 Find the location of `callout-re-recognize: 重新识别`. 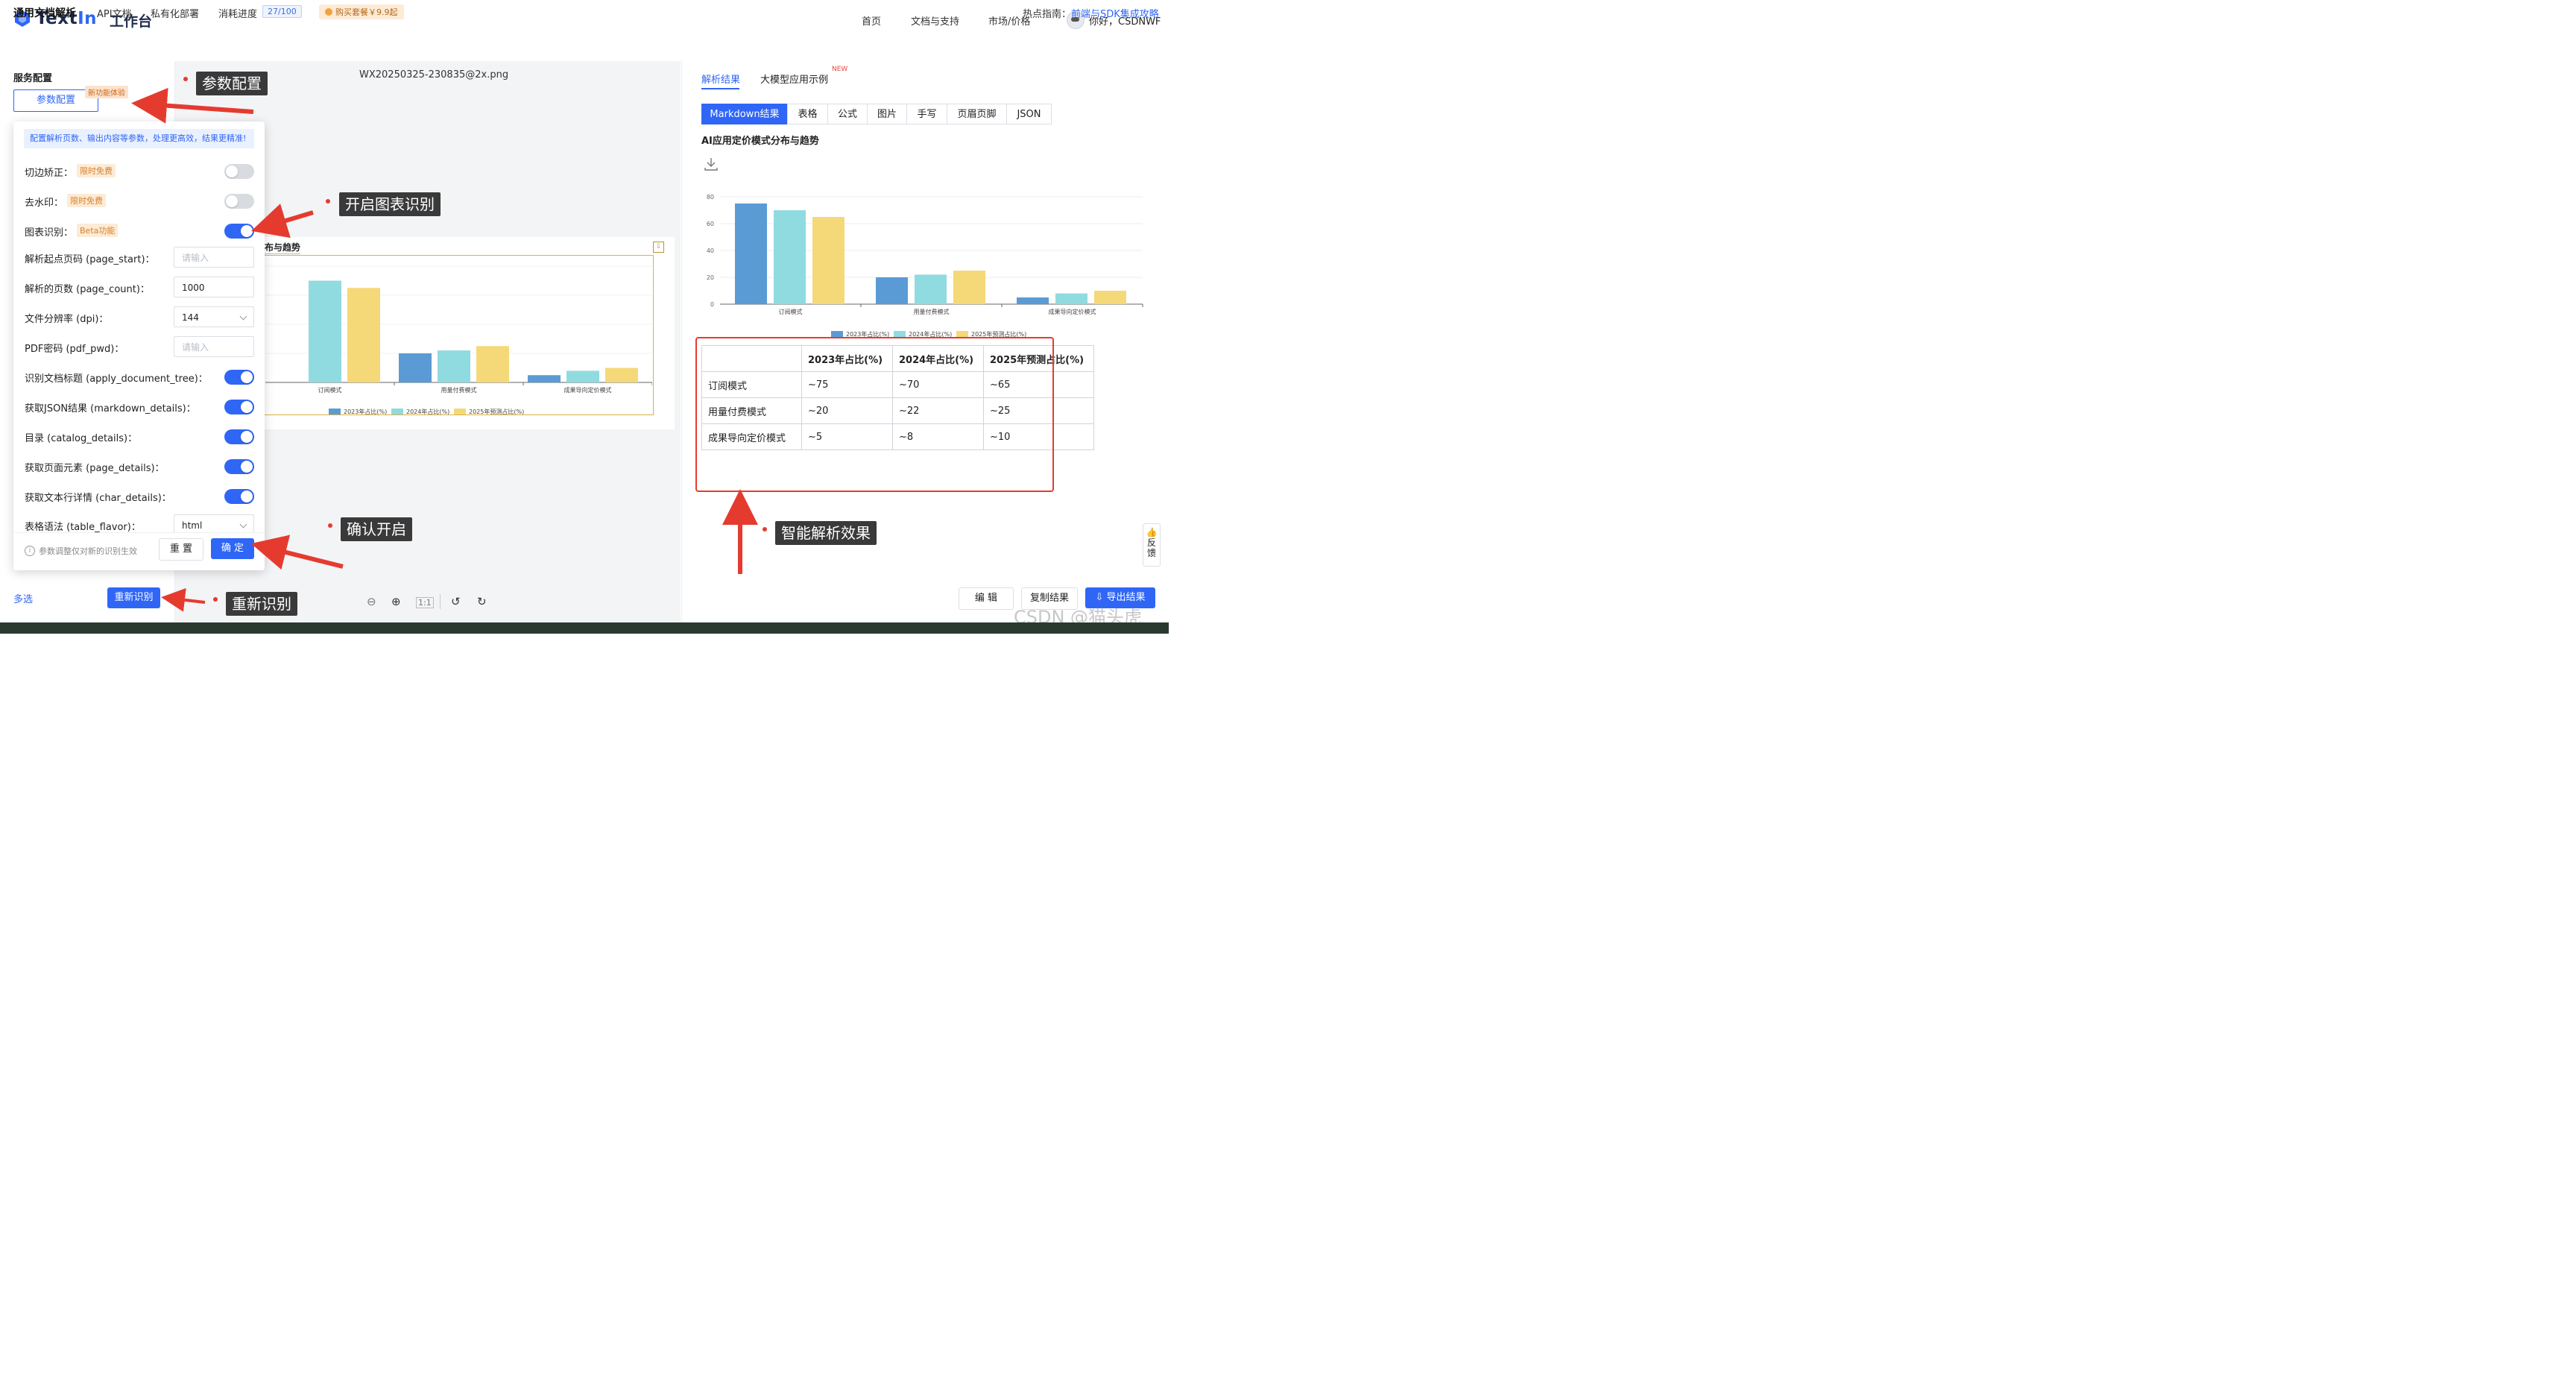

callout-re-recognize: 重新识别 is located at coordinates (261, 604).